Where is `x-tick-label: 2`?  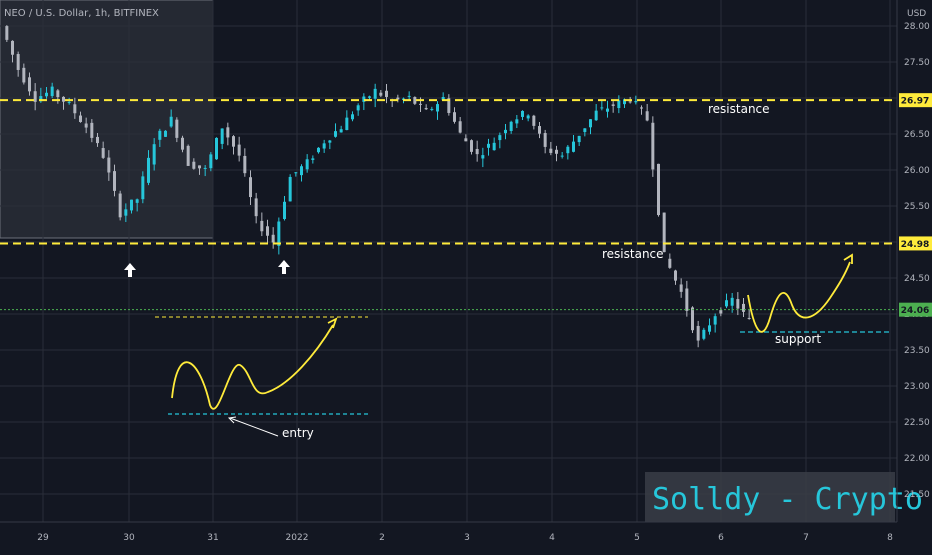 x-tick-label: 2 is located at coordinates (382, 538).